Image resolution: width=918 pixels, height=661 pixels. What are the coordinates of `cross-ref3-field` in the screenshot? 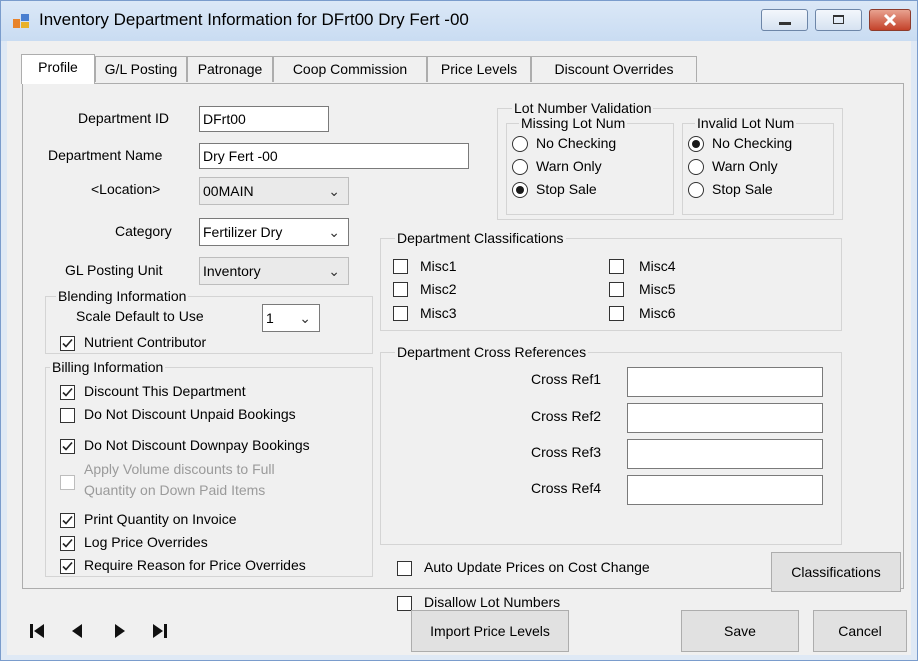 It's located at (725, 454).